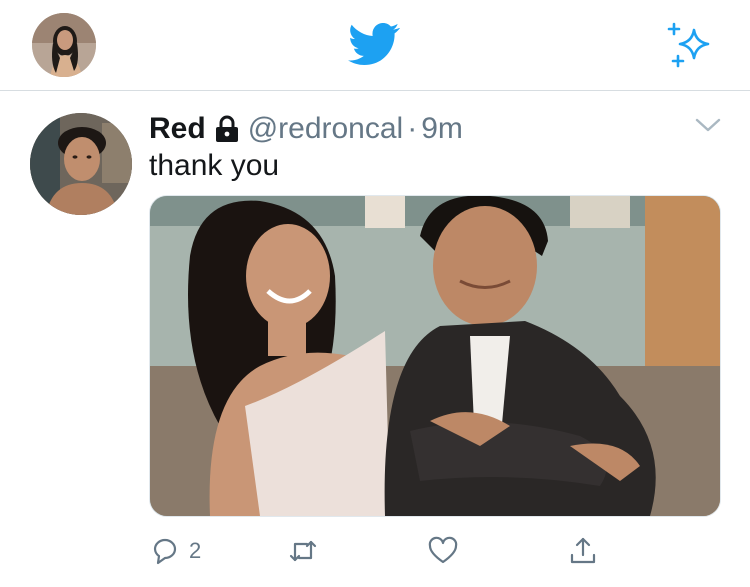 The width and height of the screenshot is (750, 587). What do you see at coordinates (177, 129) in the screenshot?
I see `author-name: Red` at bounding box center [177, 129].